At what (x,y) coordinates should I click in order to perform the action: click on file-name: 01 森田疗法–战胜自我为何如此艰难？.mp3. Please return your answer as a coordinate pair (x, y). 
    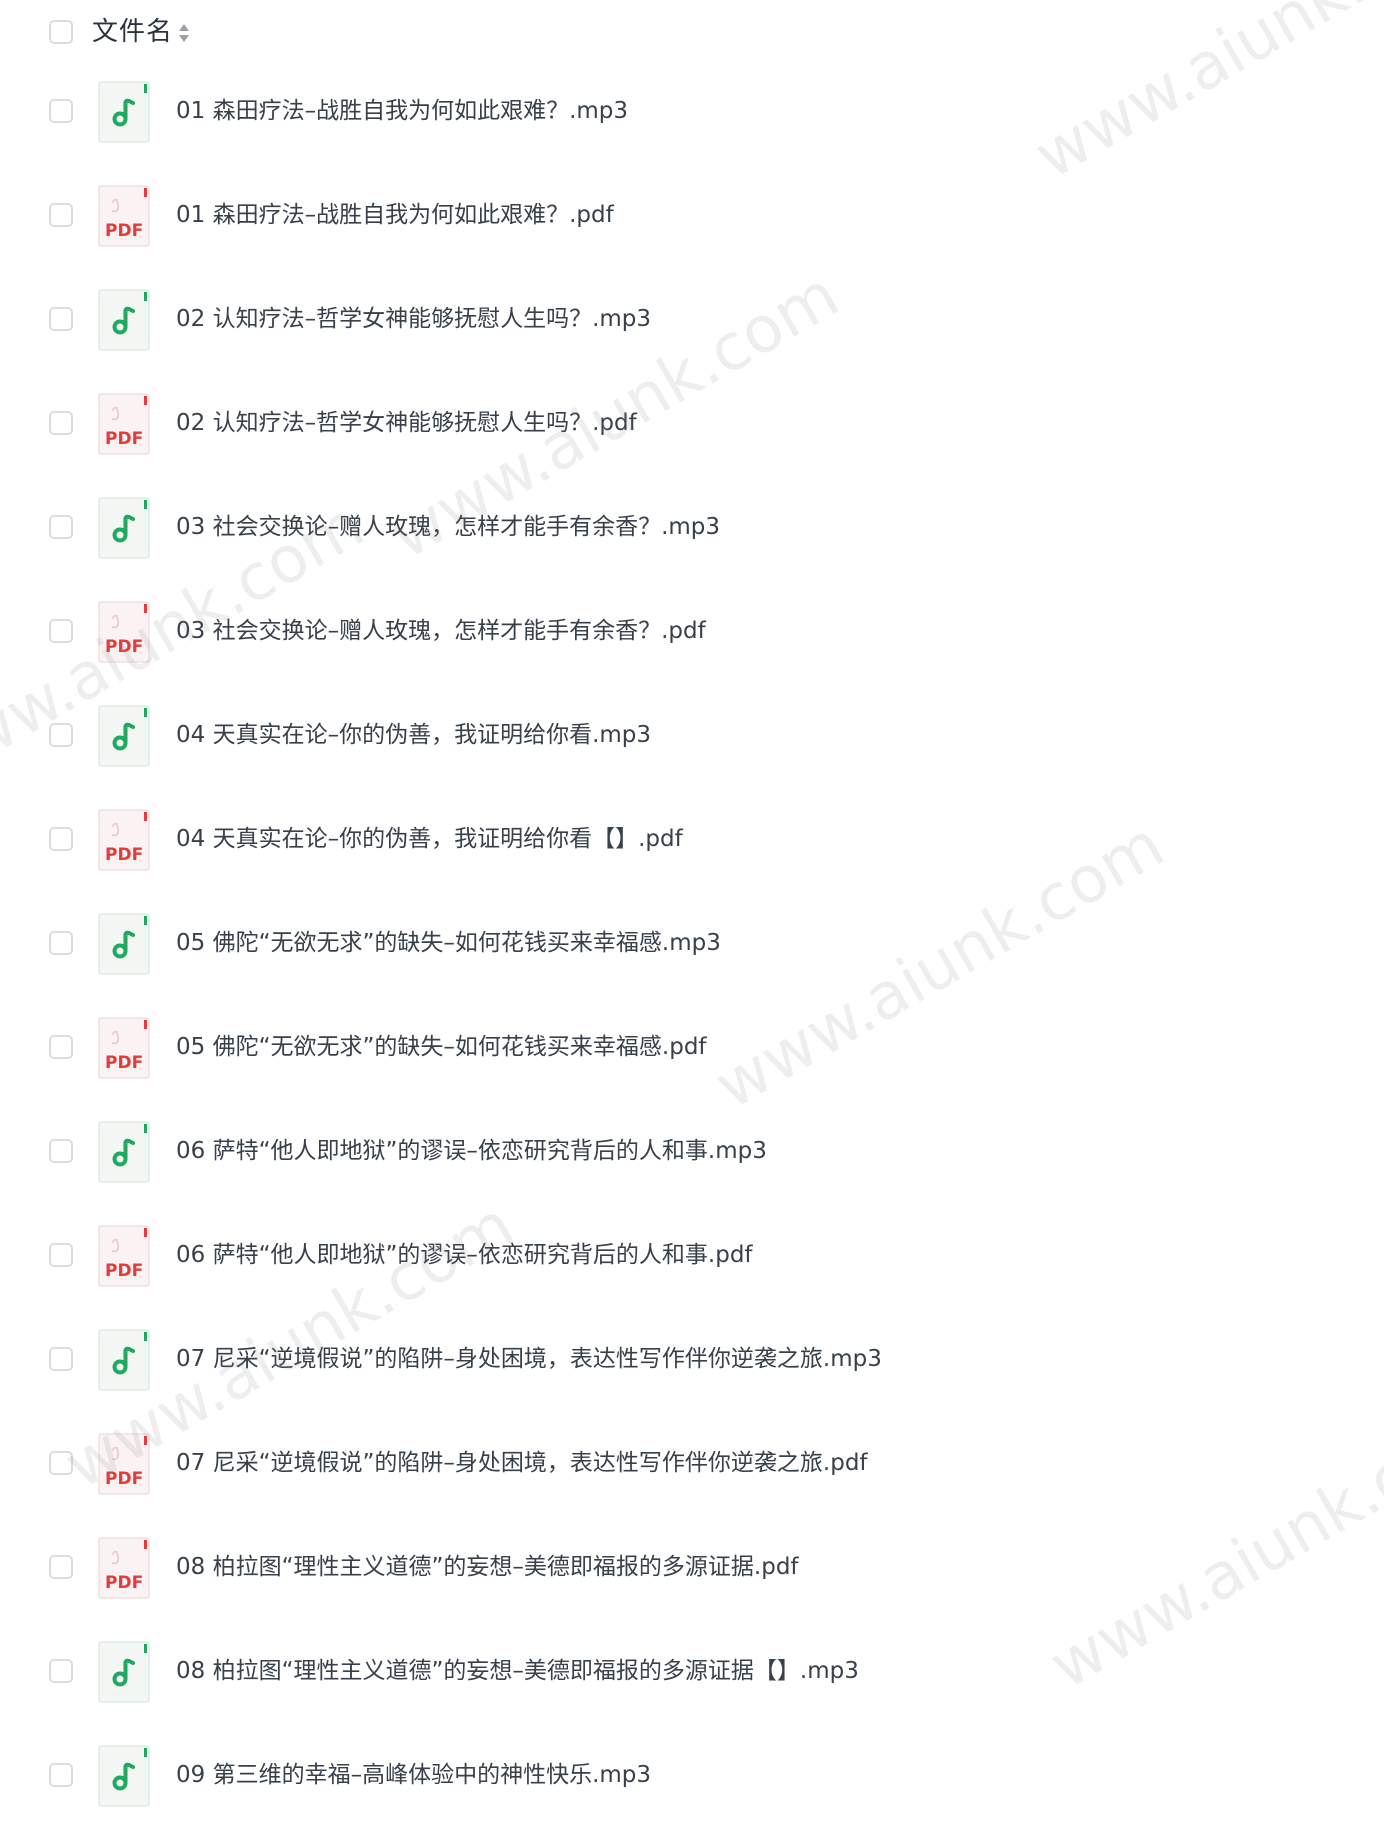
    Looking at the image, I should click on (402, 111).